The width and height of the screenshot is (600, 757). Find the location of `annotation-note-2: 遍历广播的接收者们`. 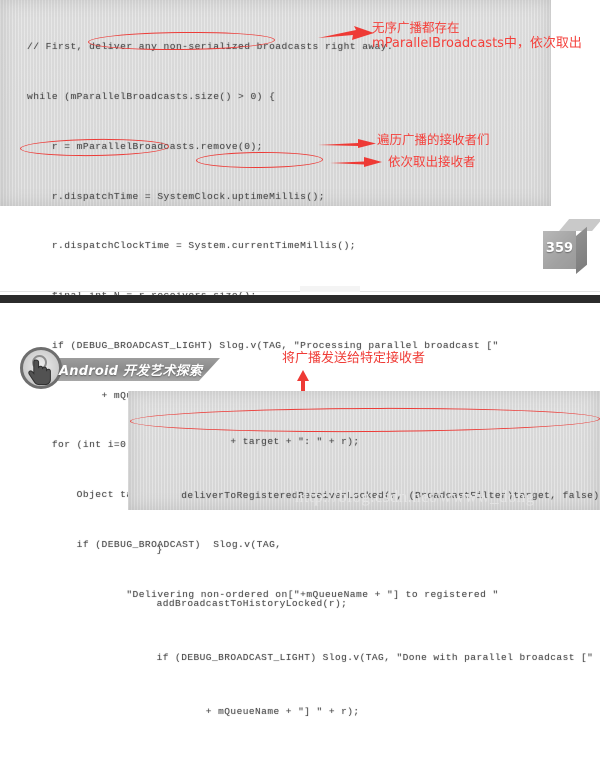

annotation-note-2: 遍历广播的接收者们 is located at coordinates (433, 139).